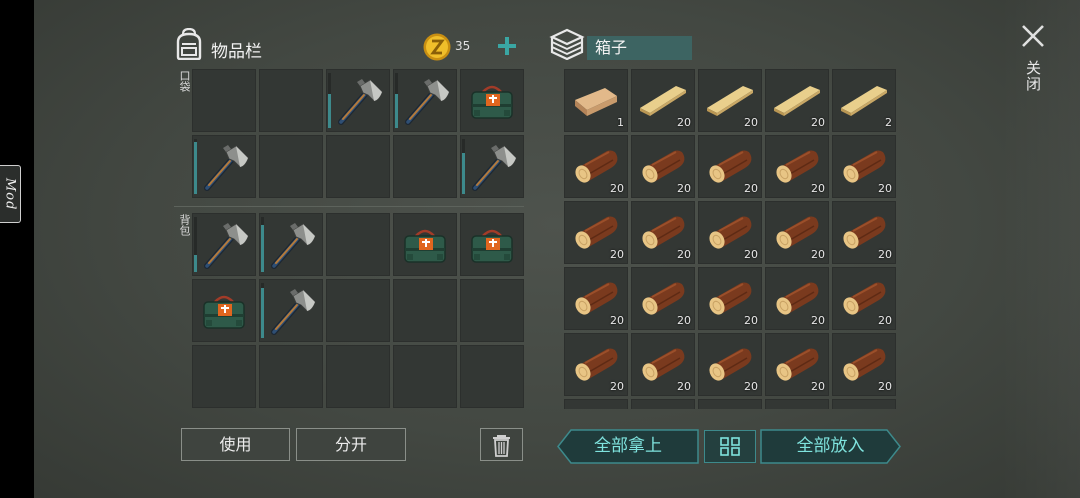  What do you see at coordinates (620, 122) in the screenshot?
I see `item-quantity: 1` at bounding box center [620, 122].